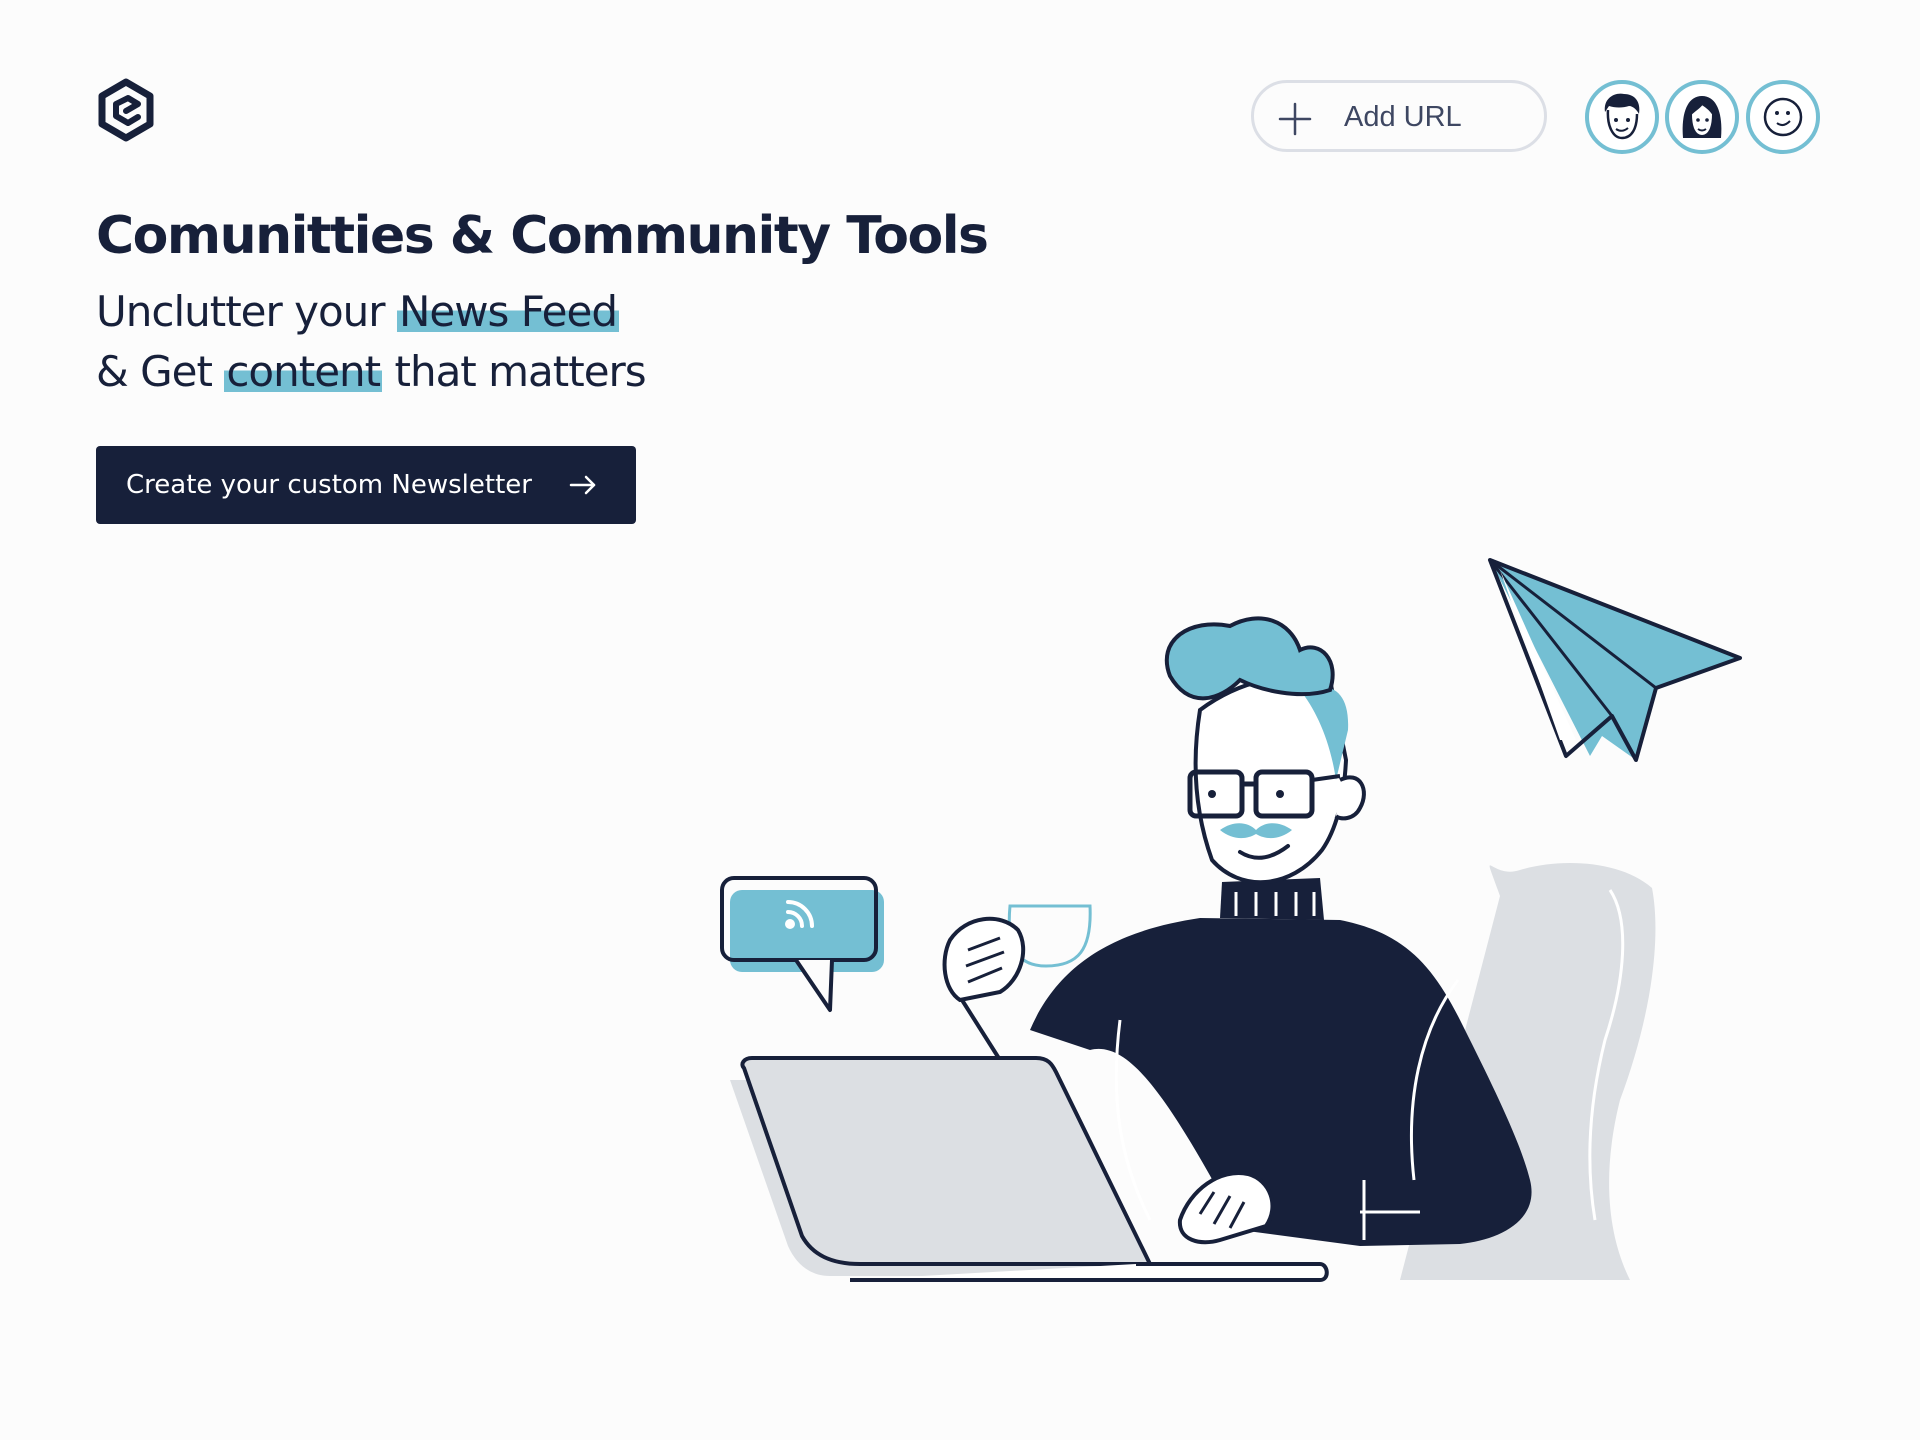  Describe the element at coordinates (1265, 750) in the screenshot. I see `man-head` at that location.